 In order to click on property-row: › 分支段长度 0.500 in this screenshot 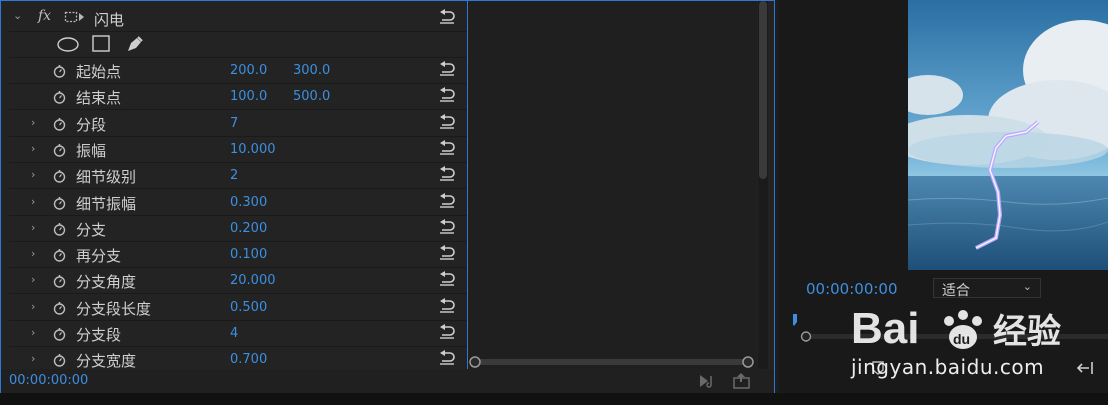, I will do `click(238, 308)`.